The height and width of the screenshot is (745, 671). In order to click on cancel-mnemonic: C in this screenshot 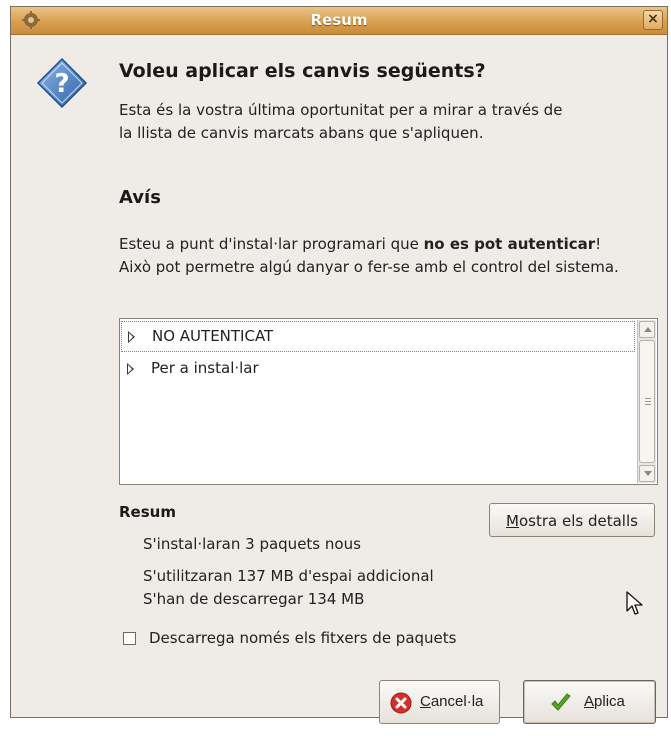, I will do `click(425, 701)`.